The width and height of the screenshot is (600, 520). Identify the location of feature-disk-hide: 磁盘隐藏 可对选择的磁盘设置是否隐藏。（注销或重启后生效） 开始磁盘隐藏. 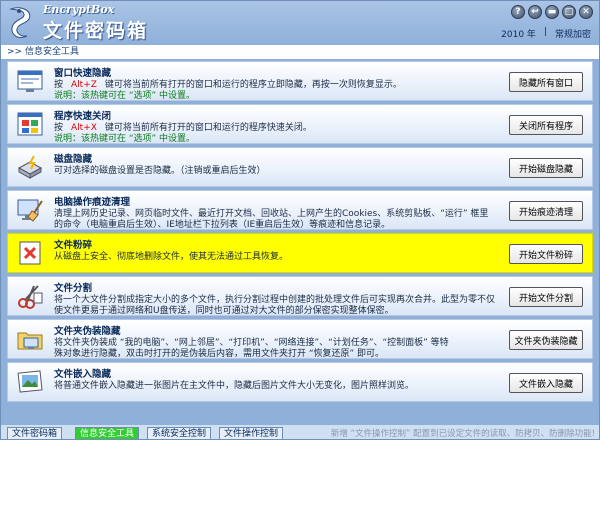
(300, 167).